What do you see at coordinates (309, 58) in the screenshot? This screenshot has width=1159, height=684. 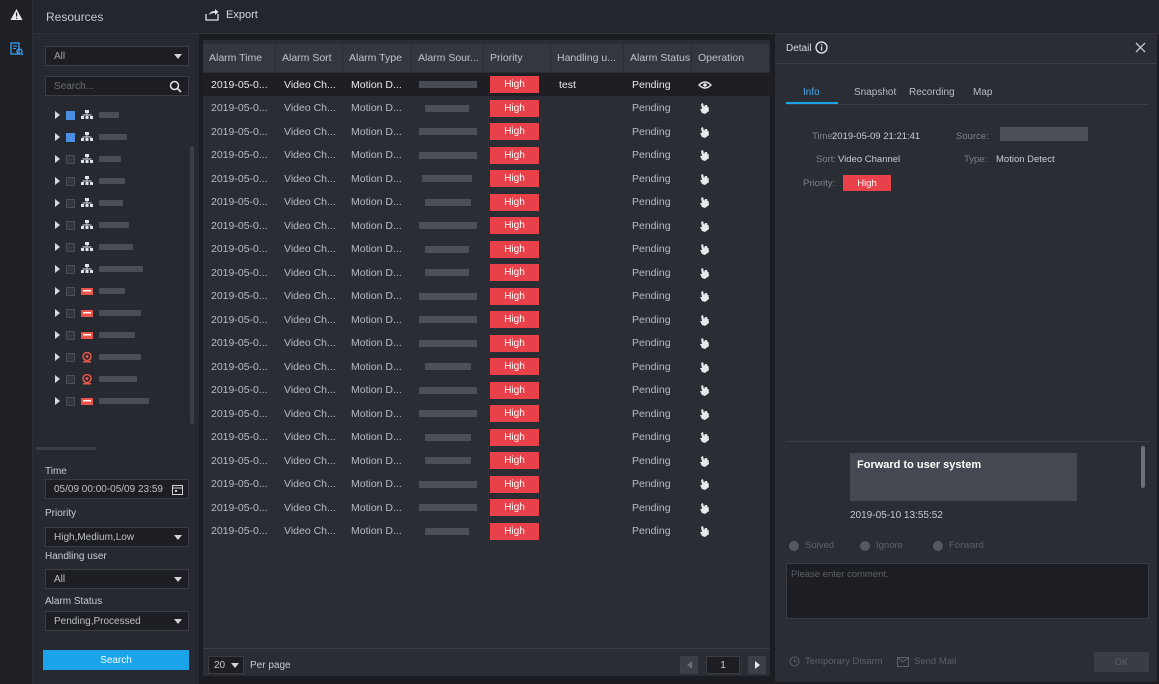 I see `column-header: Alarm Sort` at bounding box center [309, 58].